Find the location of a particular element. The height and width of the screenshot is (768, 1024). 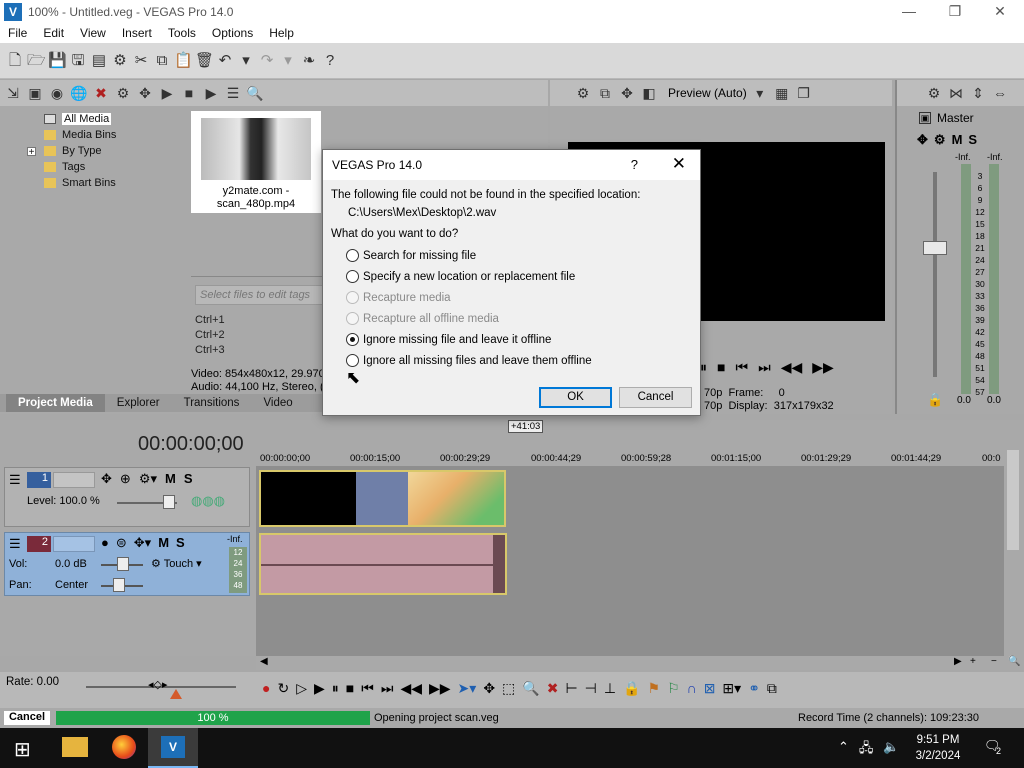

undo-icon: ↶ is located at coordinates (225, 61).